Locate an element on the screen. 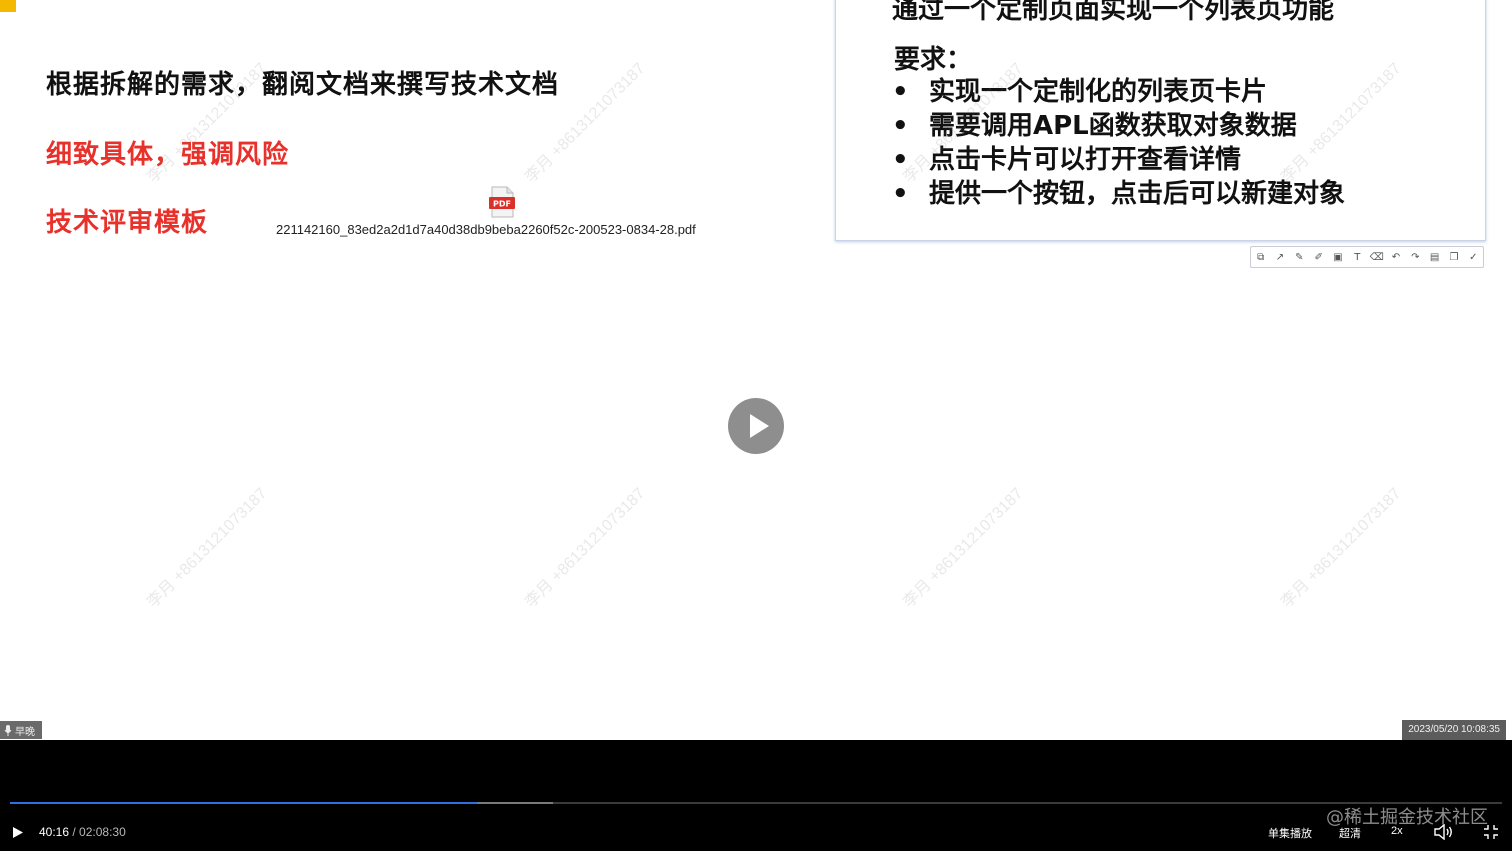  play-pause-button is located at coordinates (18, 832).